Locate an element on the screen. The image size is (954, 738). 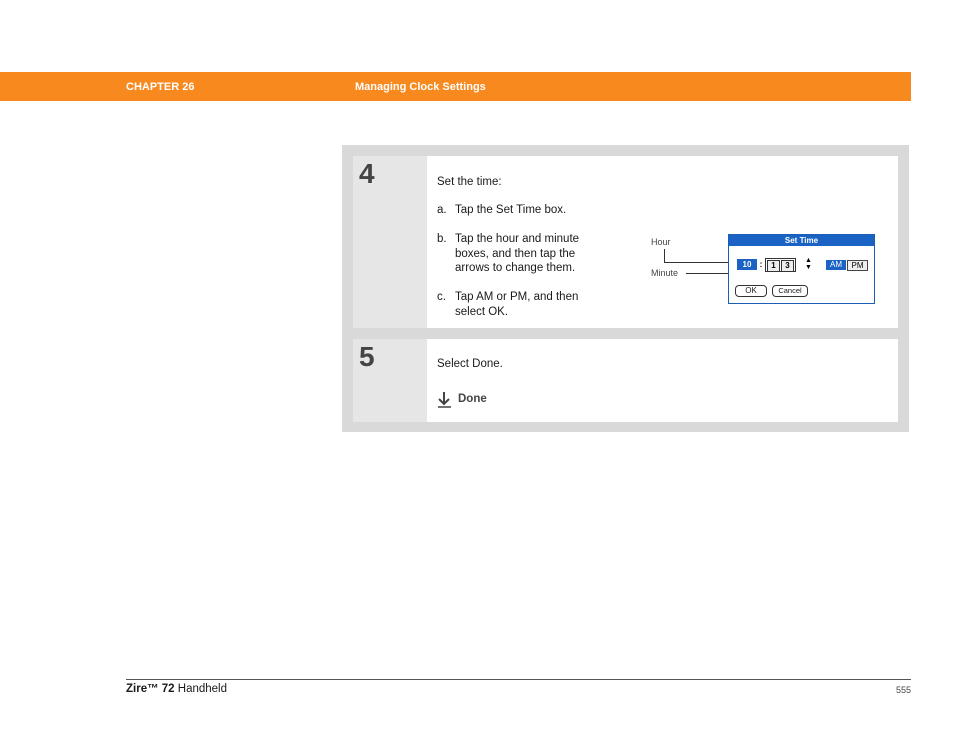
minute-box: 1 3 is located at coordinates (780, 265).